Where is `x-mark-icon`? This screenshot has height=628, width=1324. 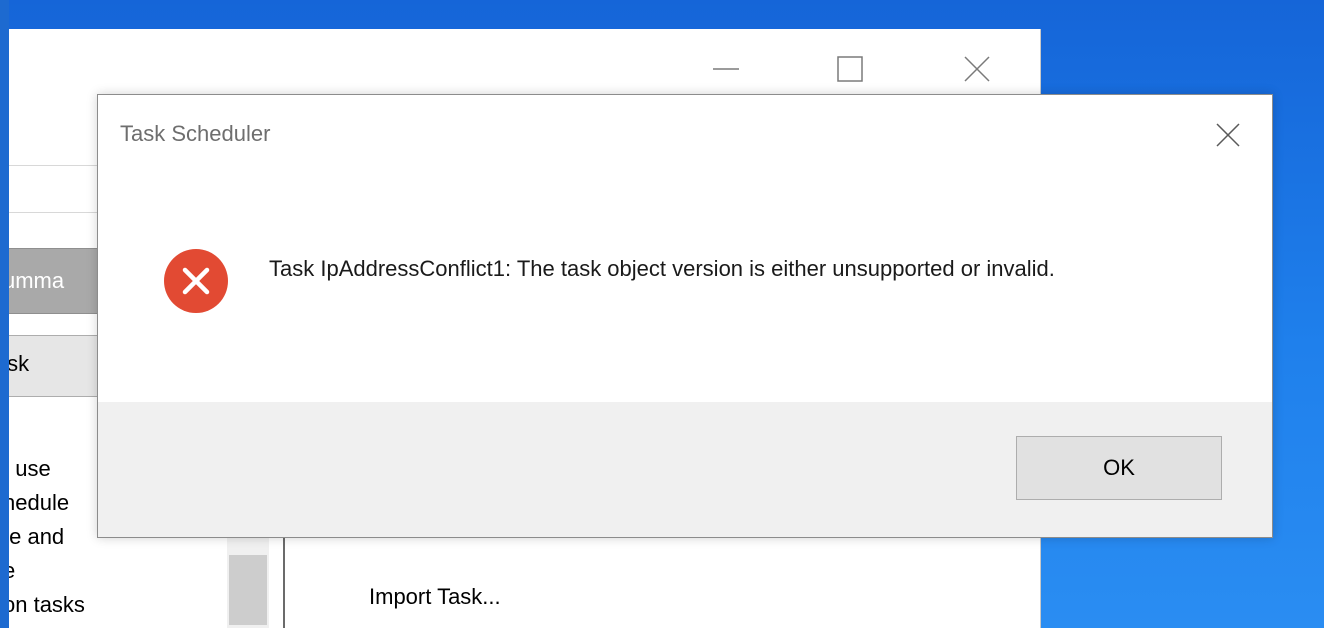 x-mark-icon is located at coordinates (196, 281).